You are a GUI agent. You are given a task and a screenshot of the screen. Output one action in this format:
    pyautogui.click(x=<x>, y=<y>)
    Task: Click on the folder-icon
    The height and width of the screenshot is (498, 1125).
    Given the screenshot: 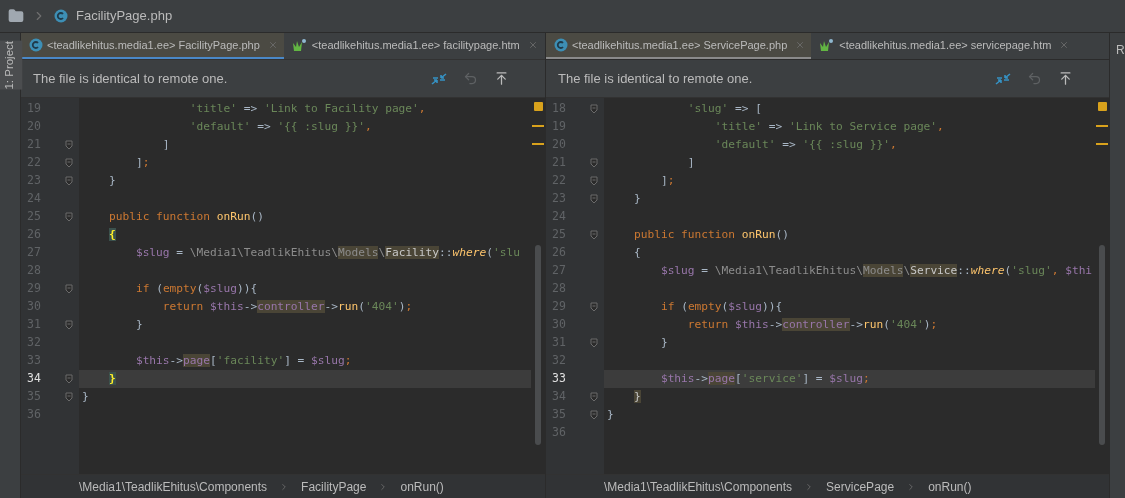 What is the action you would take?
    pyautogui.click(x=16, y=16)
    